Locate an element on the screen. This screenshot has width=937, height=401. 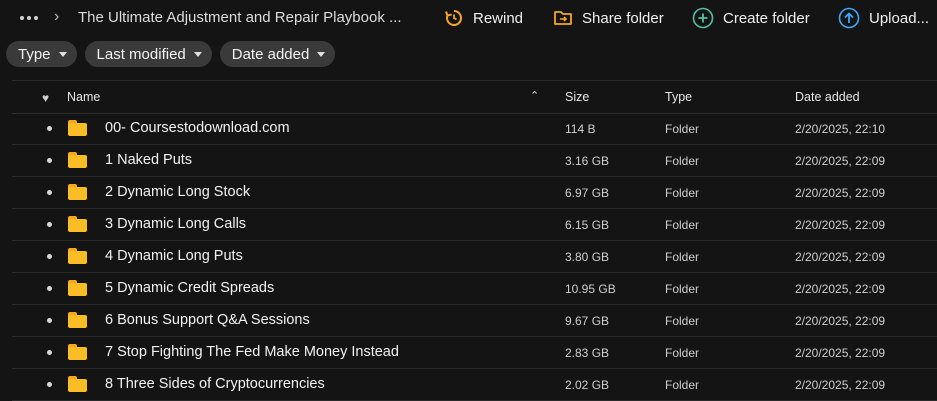
date-added-filter-label: Date added is located at coordinates (270, 54).